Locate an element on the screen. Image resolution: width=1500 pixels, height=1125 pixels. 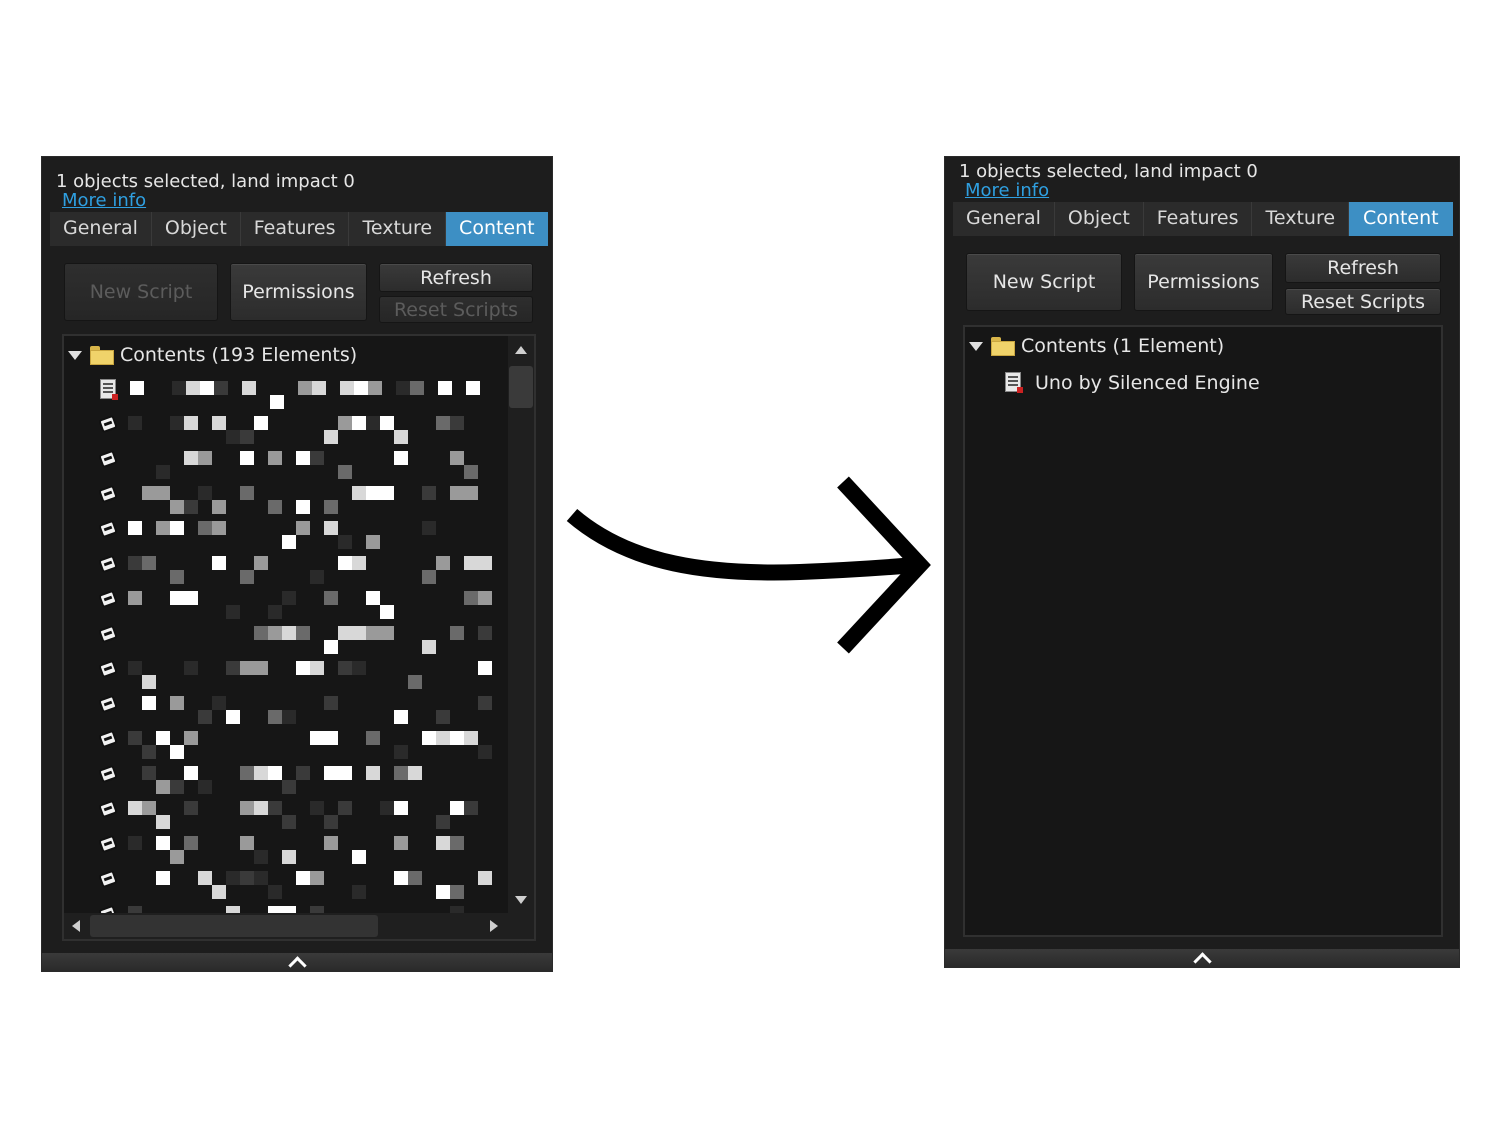
contents-root-label: Contents (1 Element) is located at coordinates (1123, 346).